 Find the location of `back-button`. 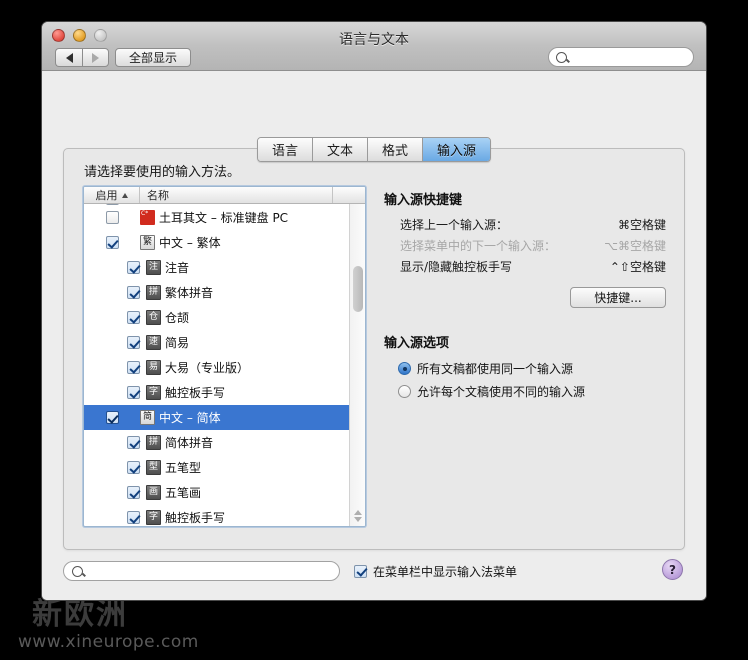

back-button is located at coordinates (68, 57).